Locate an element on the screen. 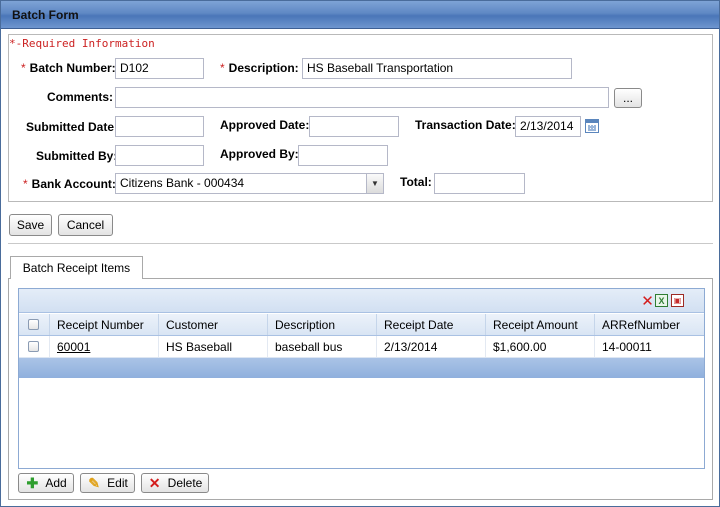 This screenshot has height=507, width=720. submitted-date-field is located at coordinates (159, 126).